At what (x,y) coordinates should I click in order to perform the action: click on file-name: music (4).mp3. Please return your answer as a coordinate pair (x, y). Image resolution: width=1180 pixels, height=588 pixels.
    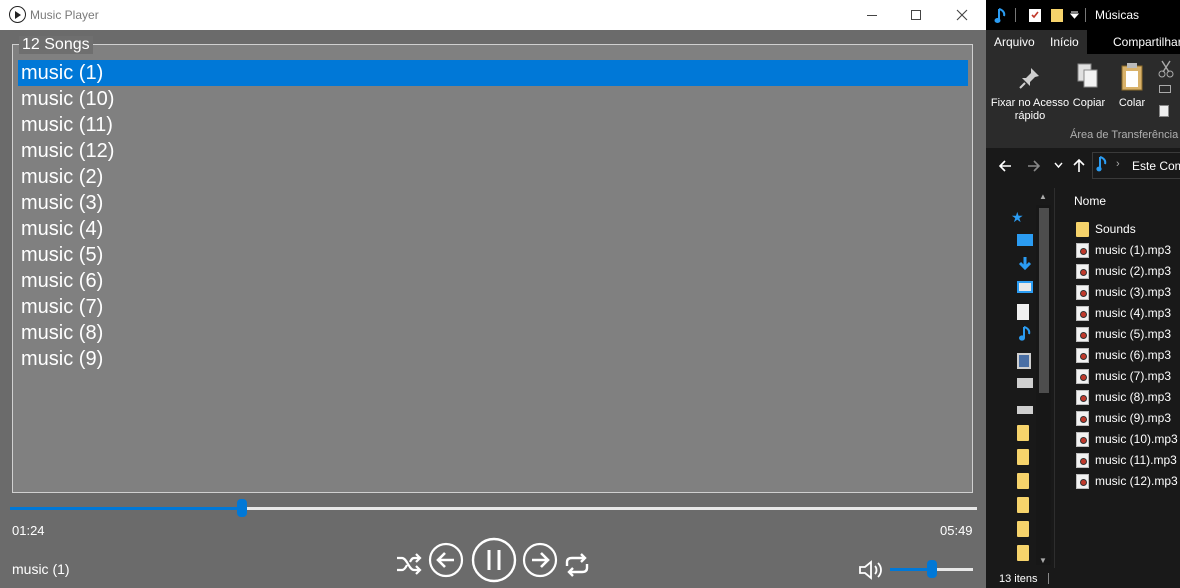
    Looking at the image, I should click on (1133, 313).